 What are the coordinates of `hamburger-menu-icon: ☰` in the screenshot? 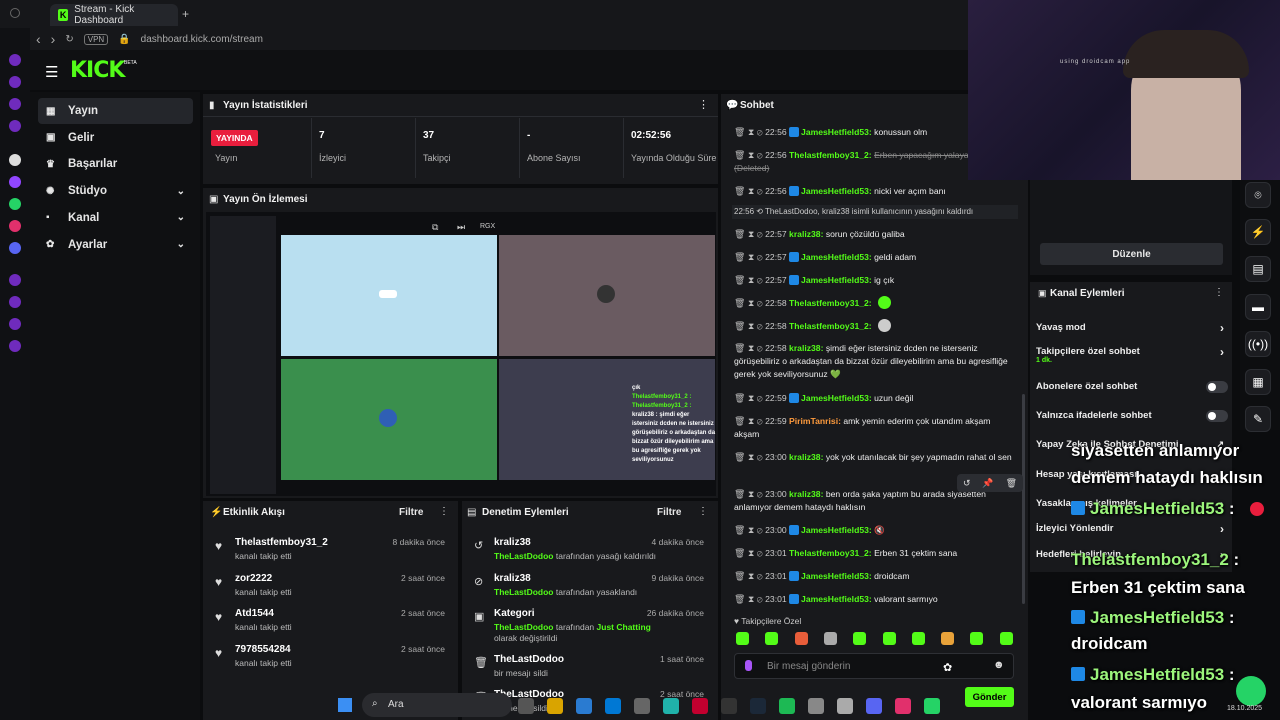 It's located at (51, 72).